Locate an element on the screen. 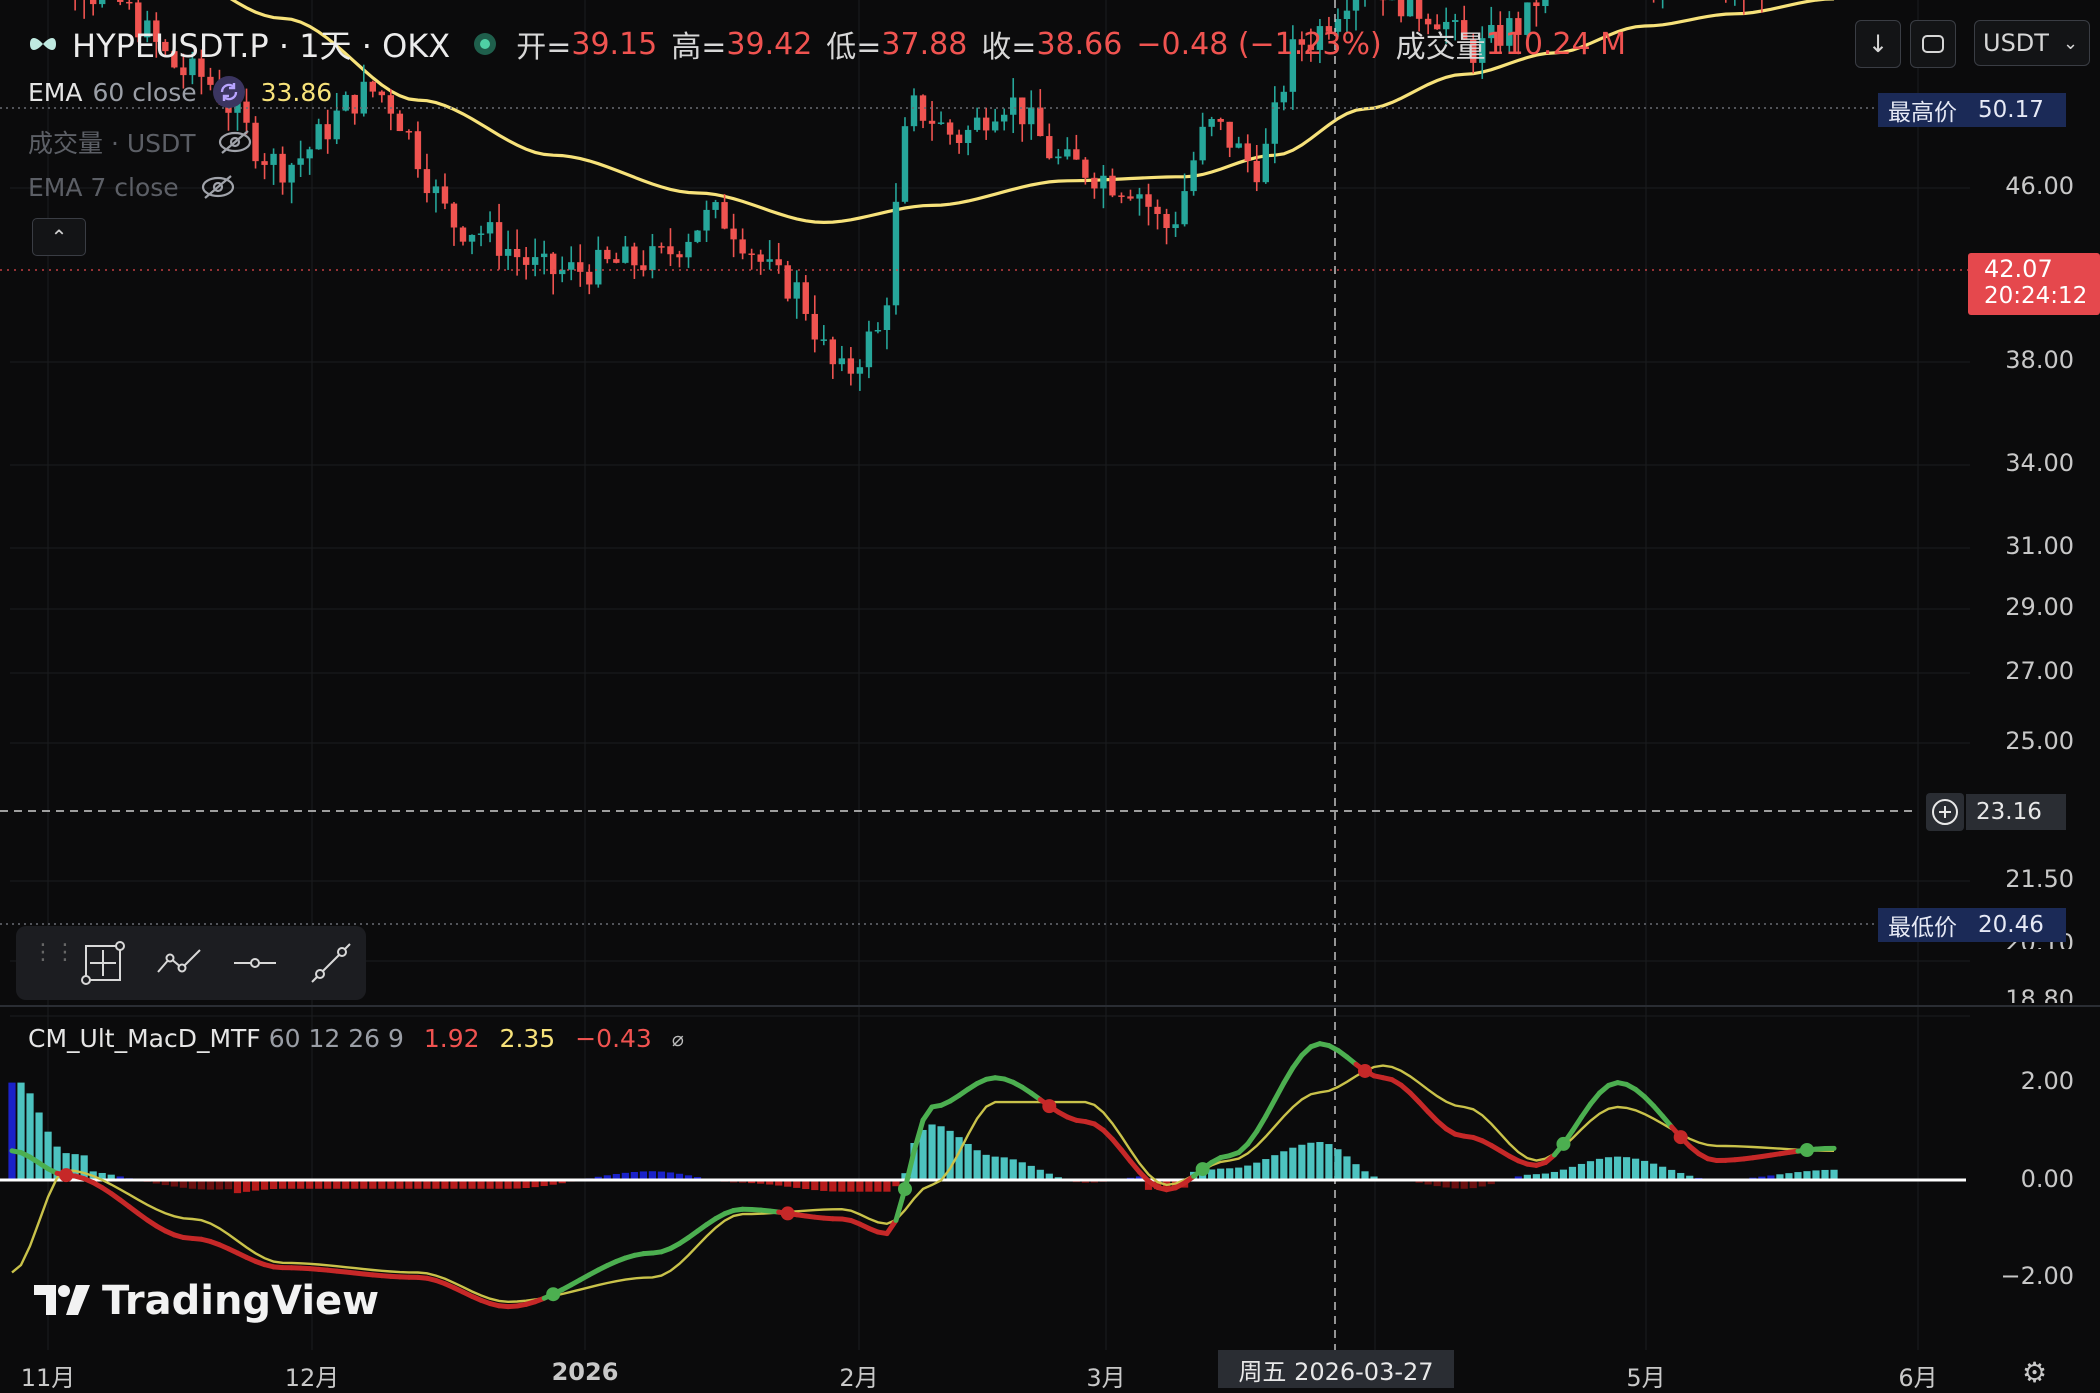 The width and height of the screenshot is (2100, 1393). tradingview-brand: TradingView is located at coordinates (205, 1301).